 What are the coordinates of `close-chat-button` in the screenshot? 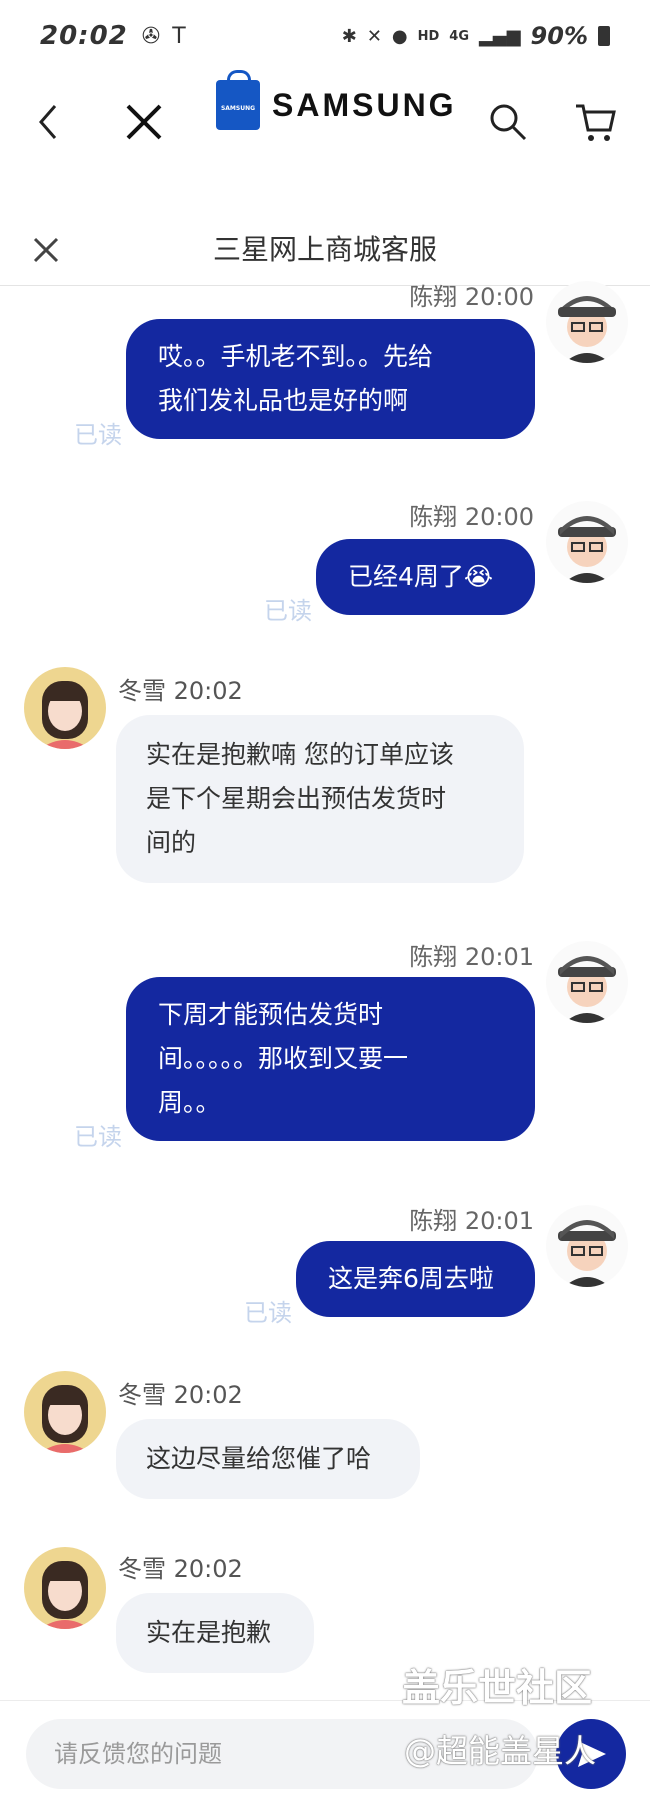 It's located at (46, 250).